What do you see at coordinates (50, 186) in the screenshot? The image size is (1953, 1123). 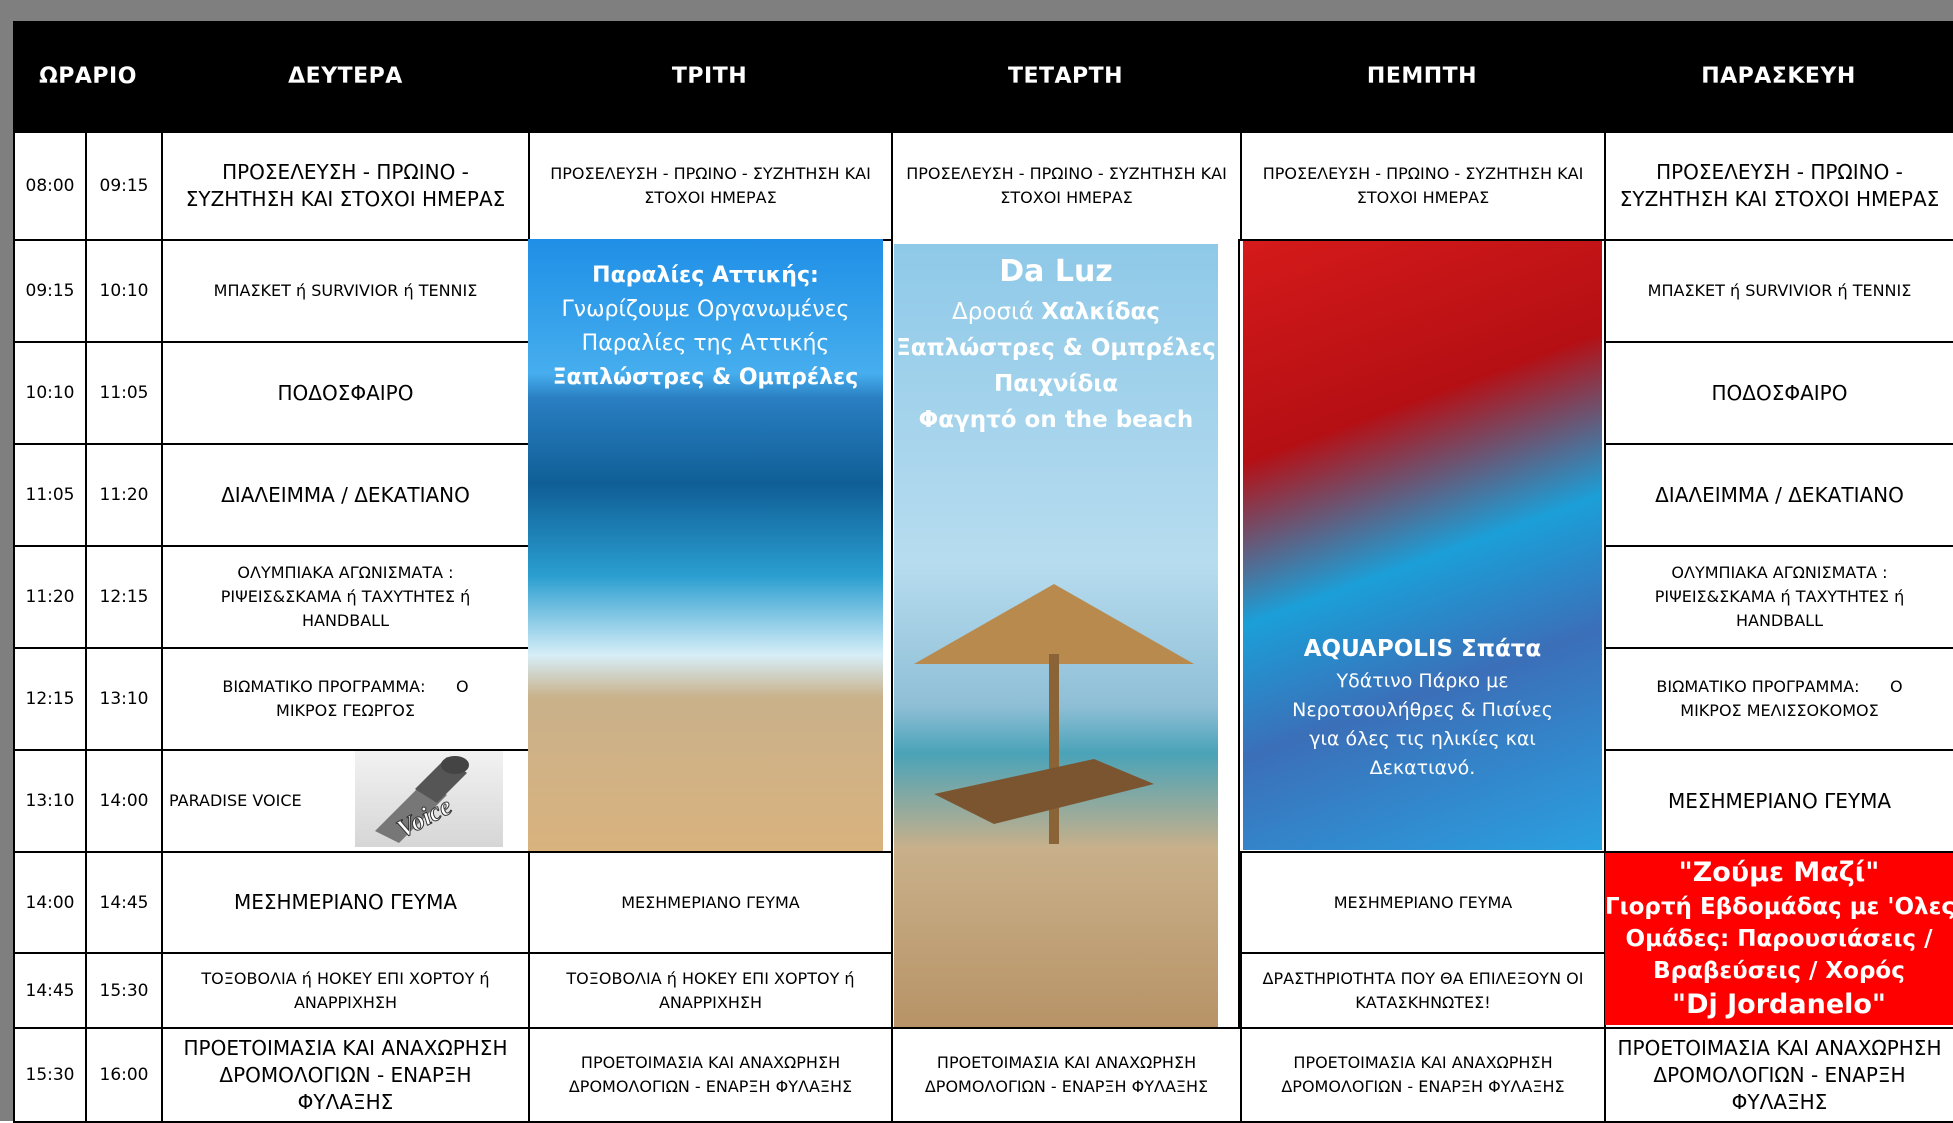 I see `time-start: 08:00` at bounding box center [50, 186].